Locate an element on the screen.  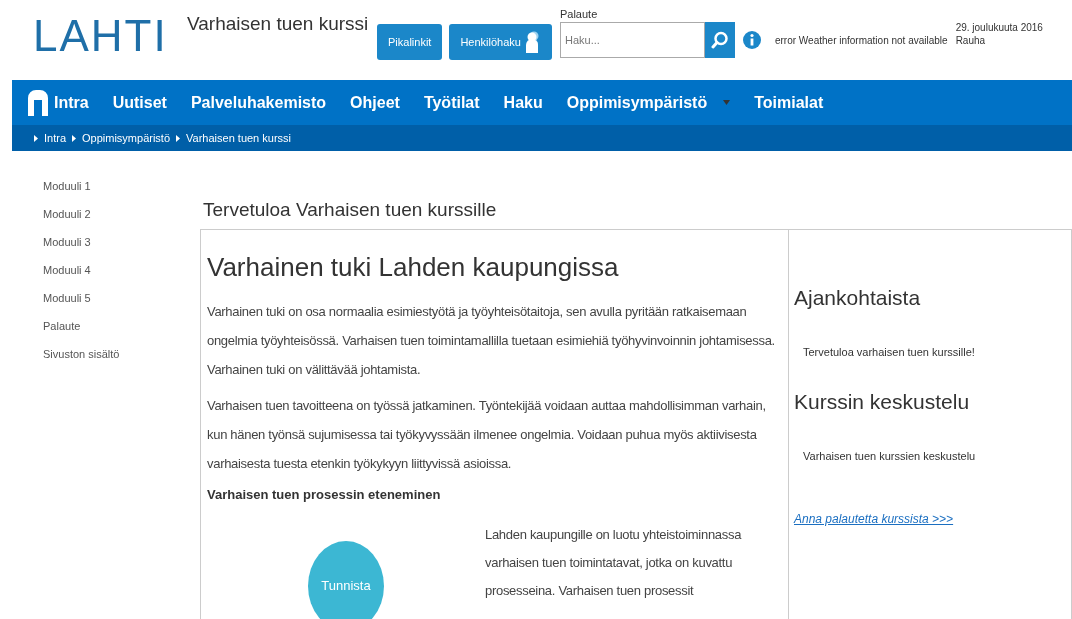
section-heading: Varhaisen tuen prosessin eteneminen is located at coordinates (324, 495).